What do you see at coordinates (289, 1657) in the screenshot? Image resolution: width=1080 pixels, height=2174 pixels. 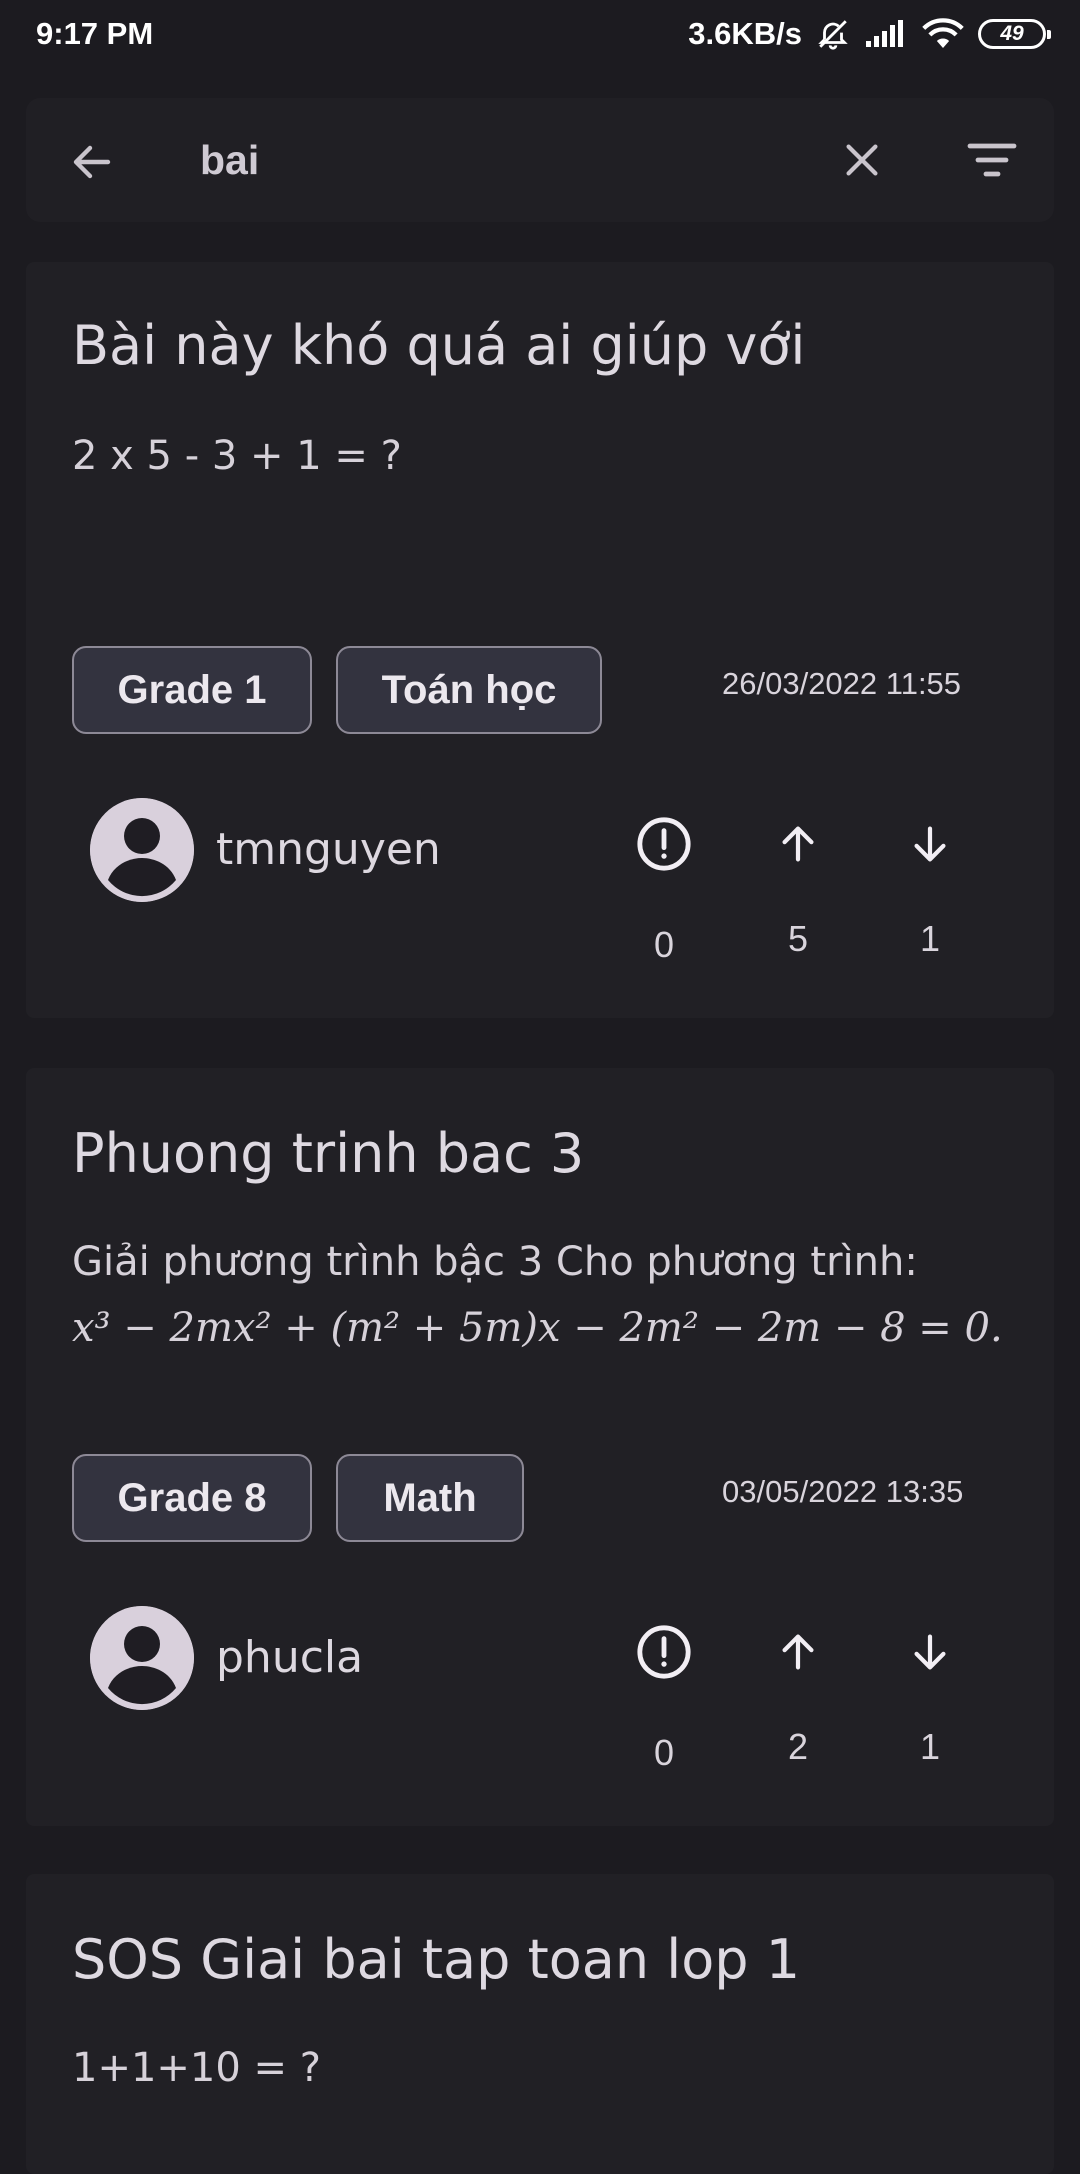 I see `author-name: phucla` at bounding box center [289, 1657].